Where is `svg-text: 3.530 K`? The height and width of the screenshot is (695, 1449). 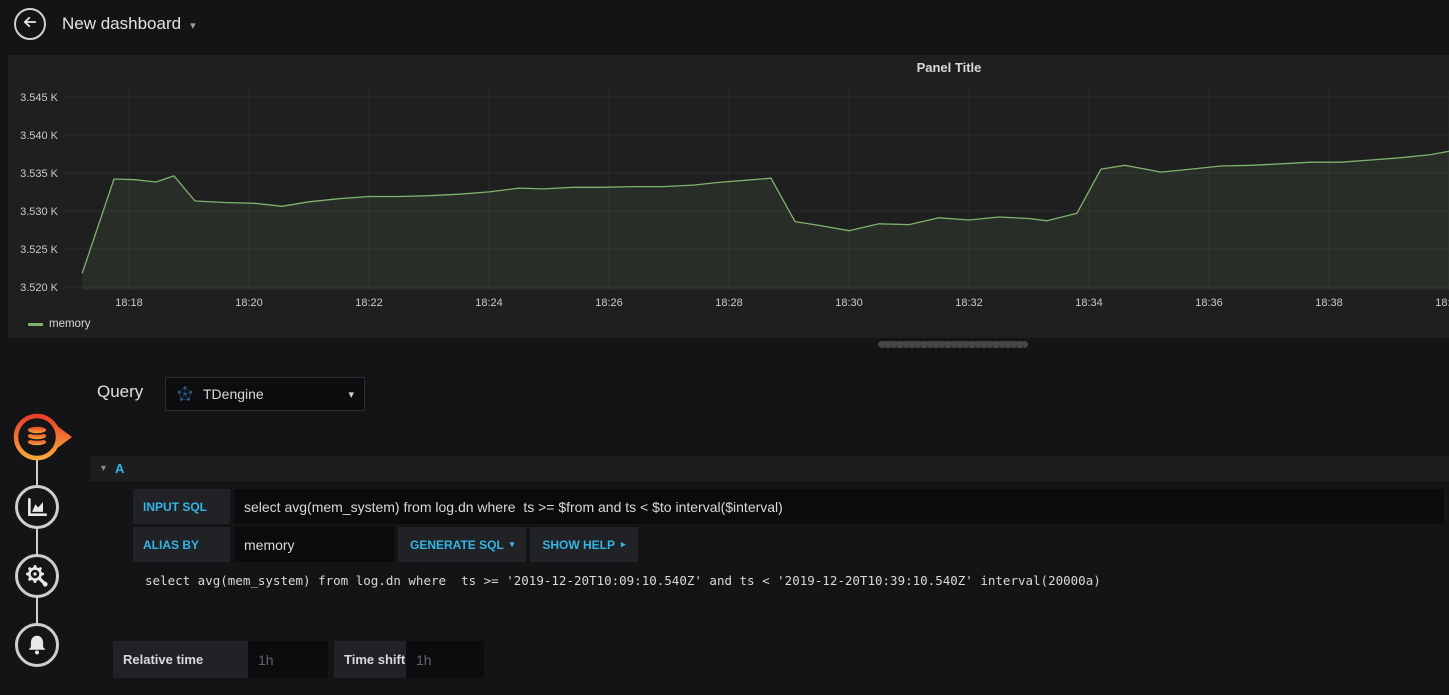 svg-text: 3.530 K is located at coordinates (39, 212).